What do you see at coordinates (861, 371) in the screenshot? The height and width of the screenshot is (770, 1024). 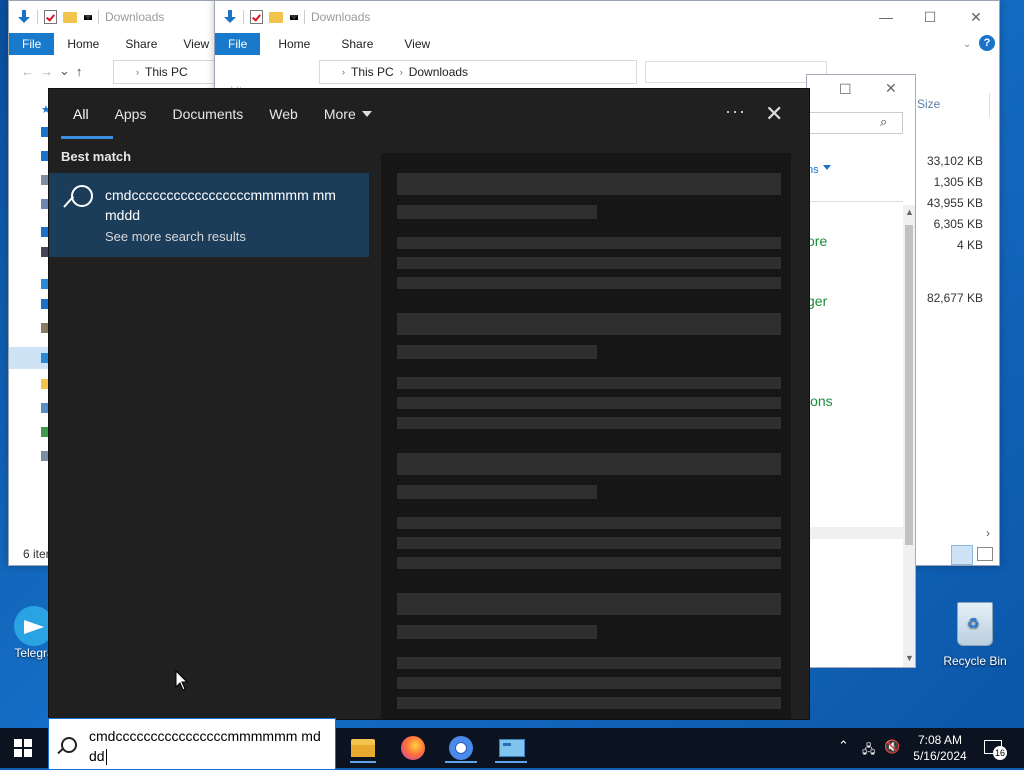 I see `control-panel-window: ☐ ✕ ⌕ ns ore ger ions ▲ ▼` at bounding box center [861, 371].